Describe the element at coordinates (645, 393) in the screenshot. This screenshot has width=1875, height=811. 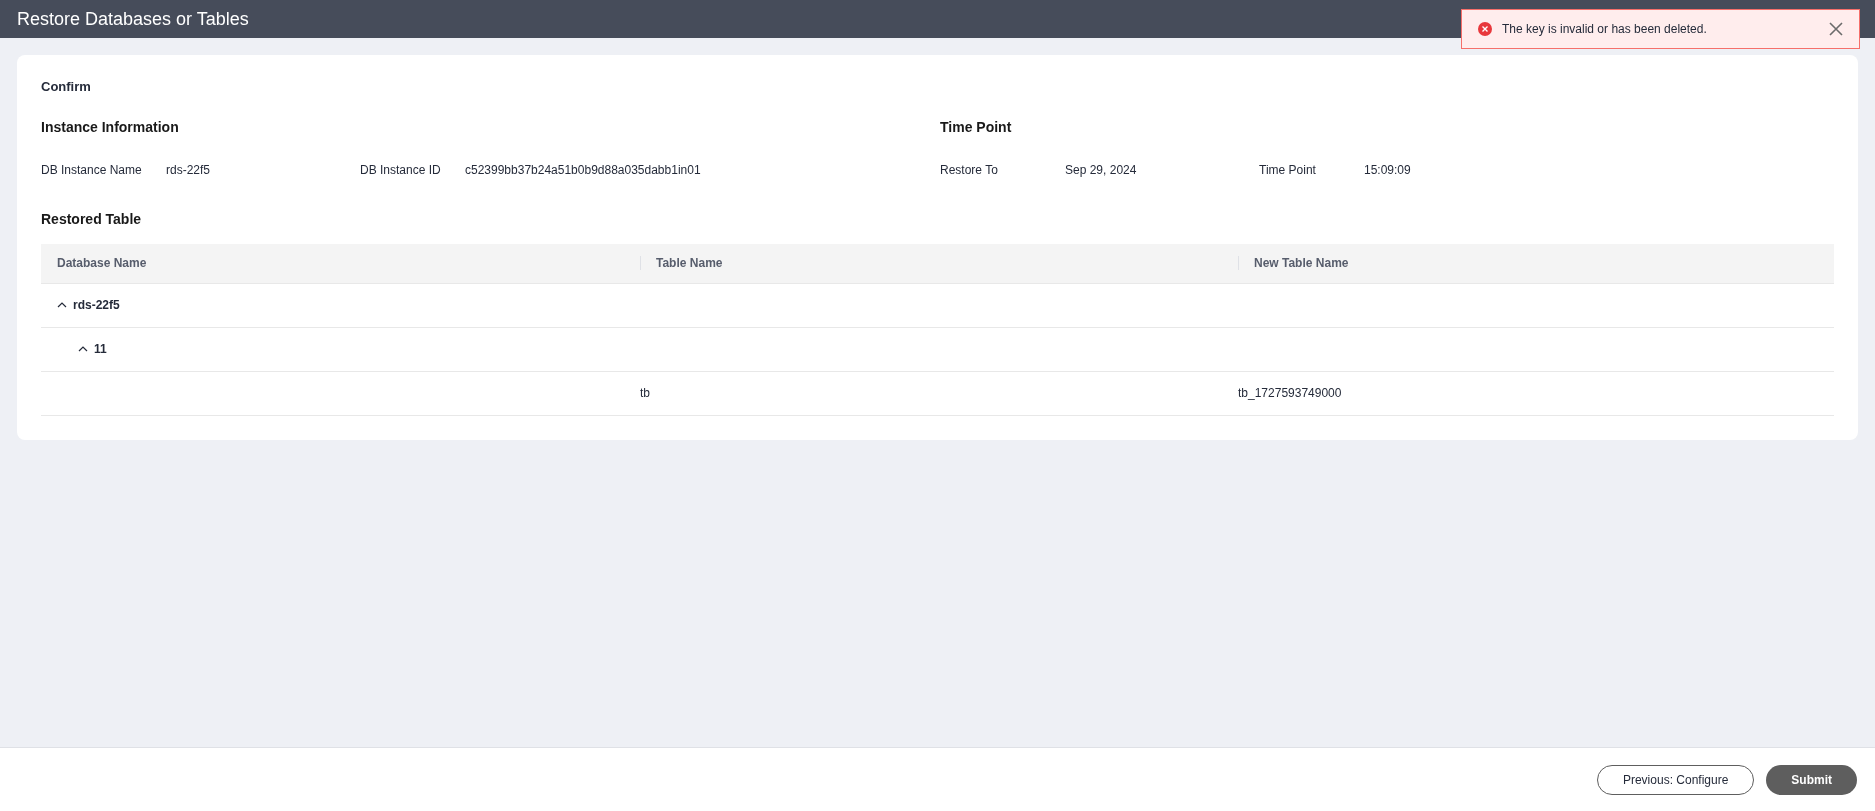
I see `table-cell: tb` at that location.